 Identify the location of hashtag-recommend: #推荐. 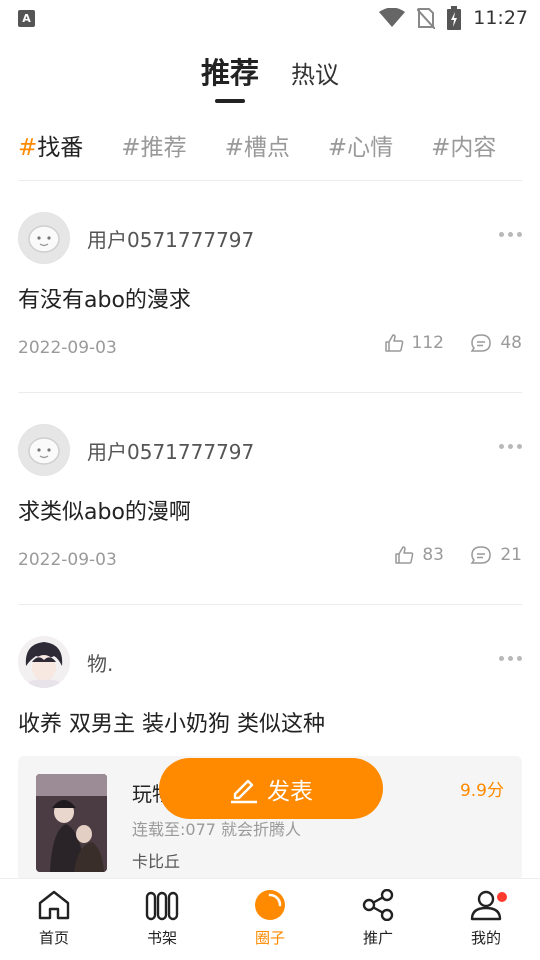
(153, 145).